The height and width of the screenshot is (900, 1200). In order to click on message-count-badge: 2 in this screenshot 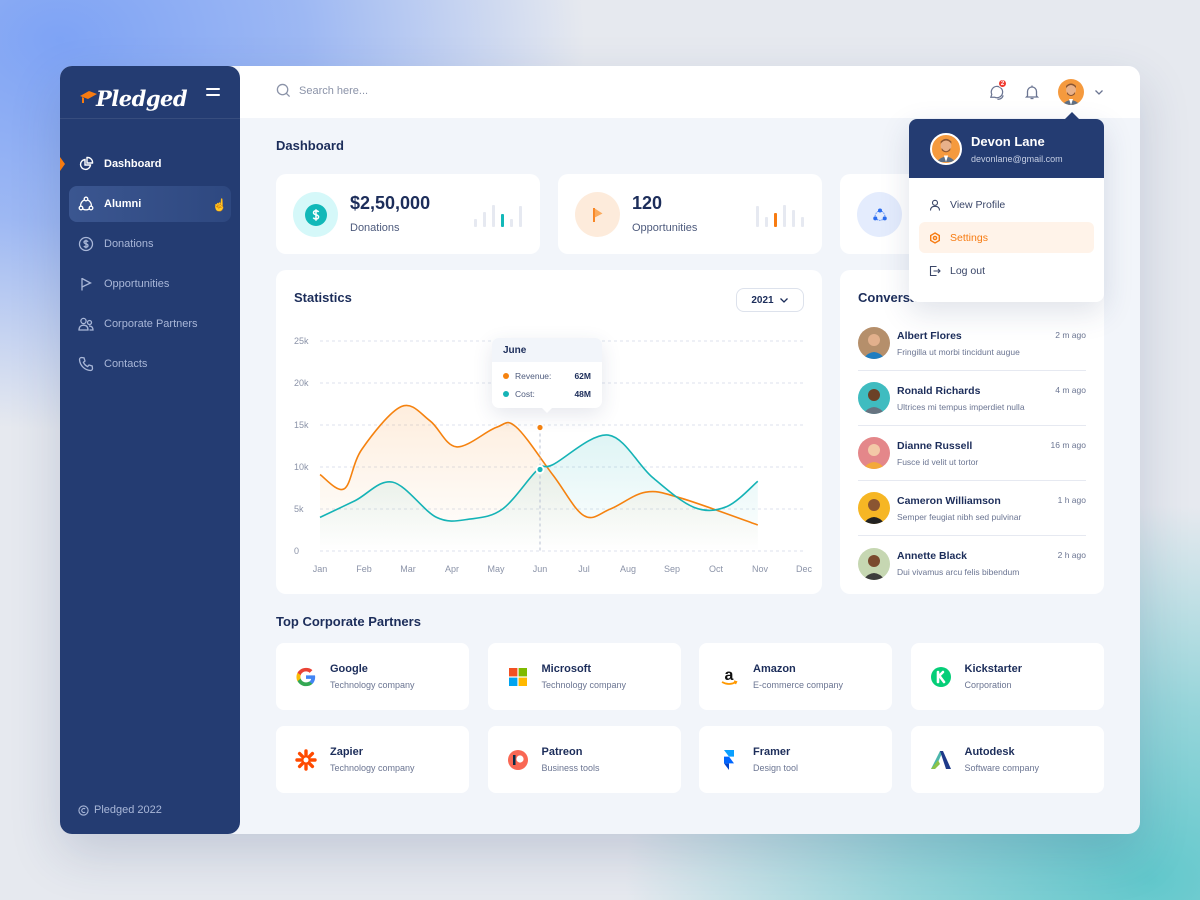, I will do `click(1002, 83)`.